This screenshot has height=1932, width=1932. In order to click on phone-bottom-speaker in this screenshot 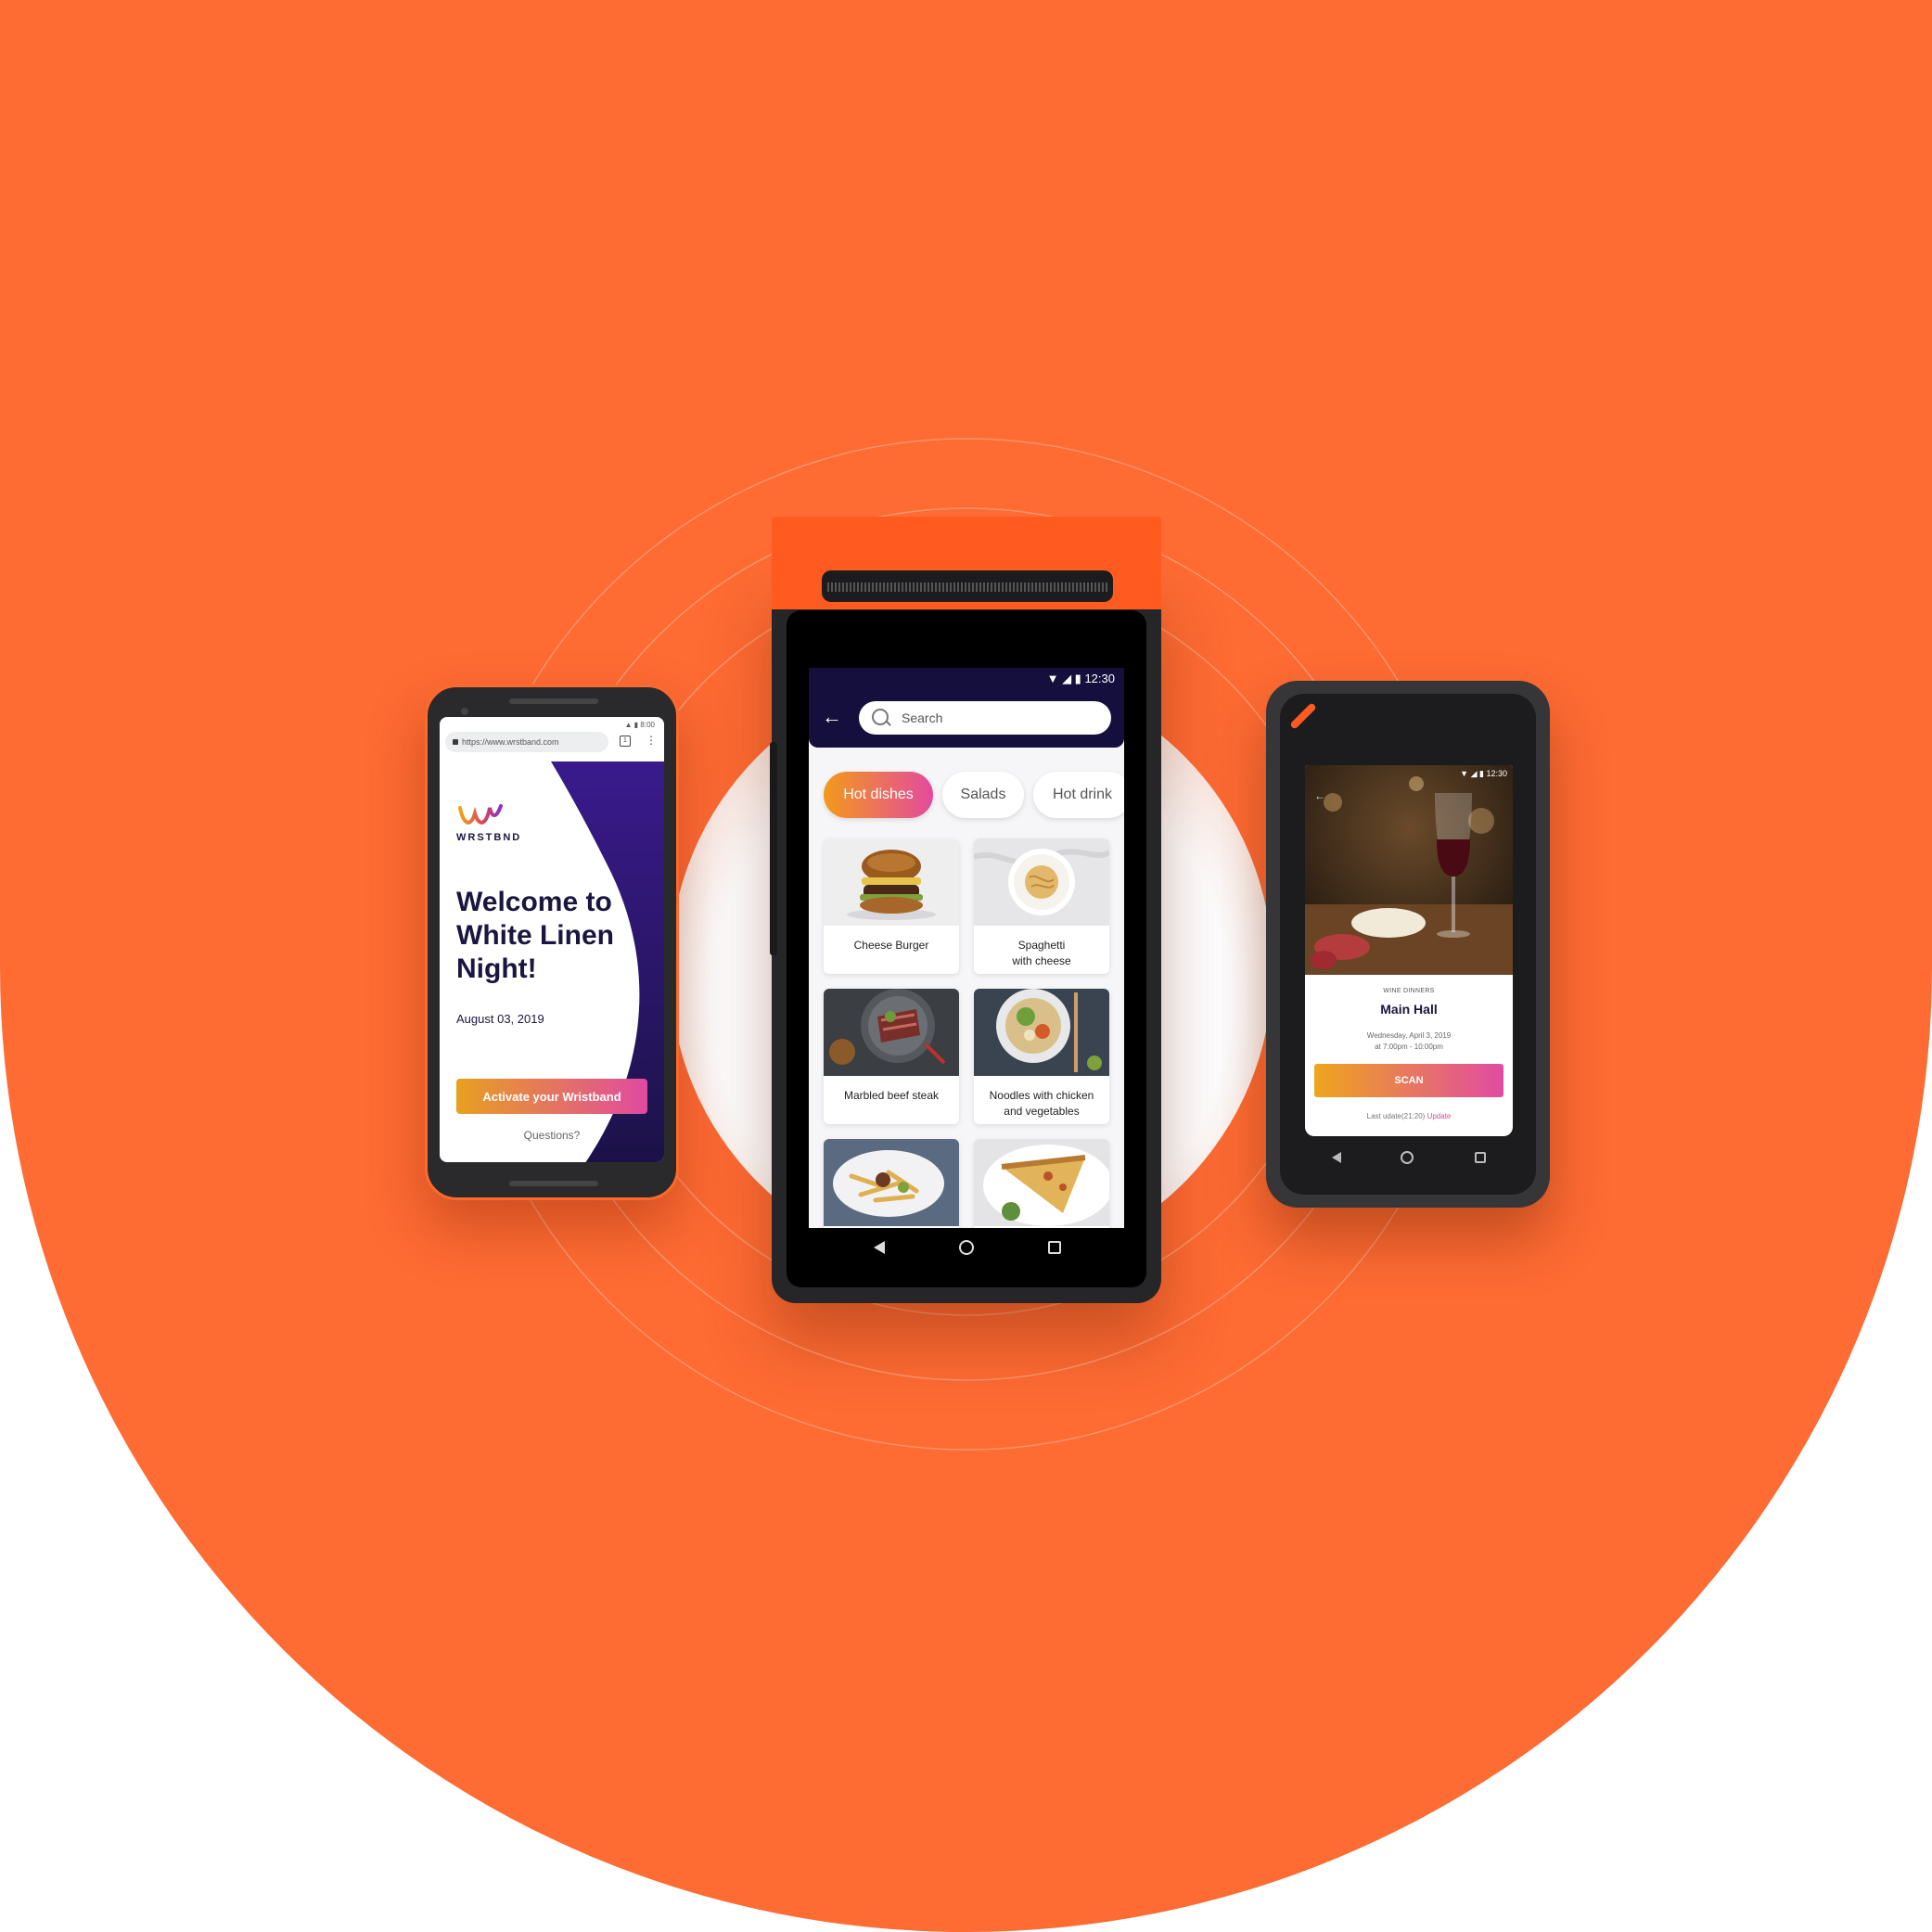, I will do `click(553, 1183)`.